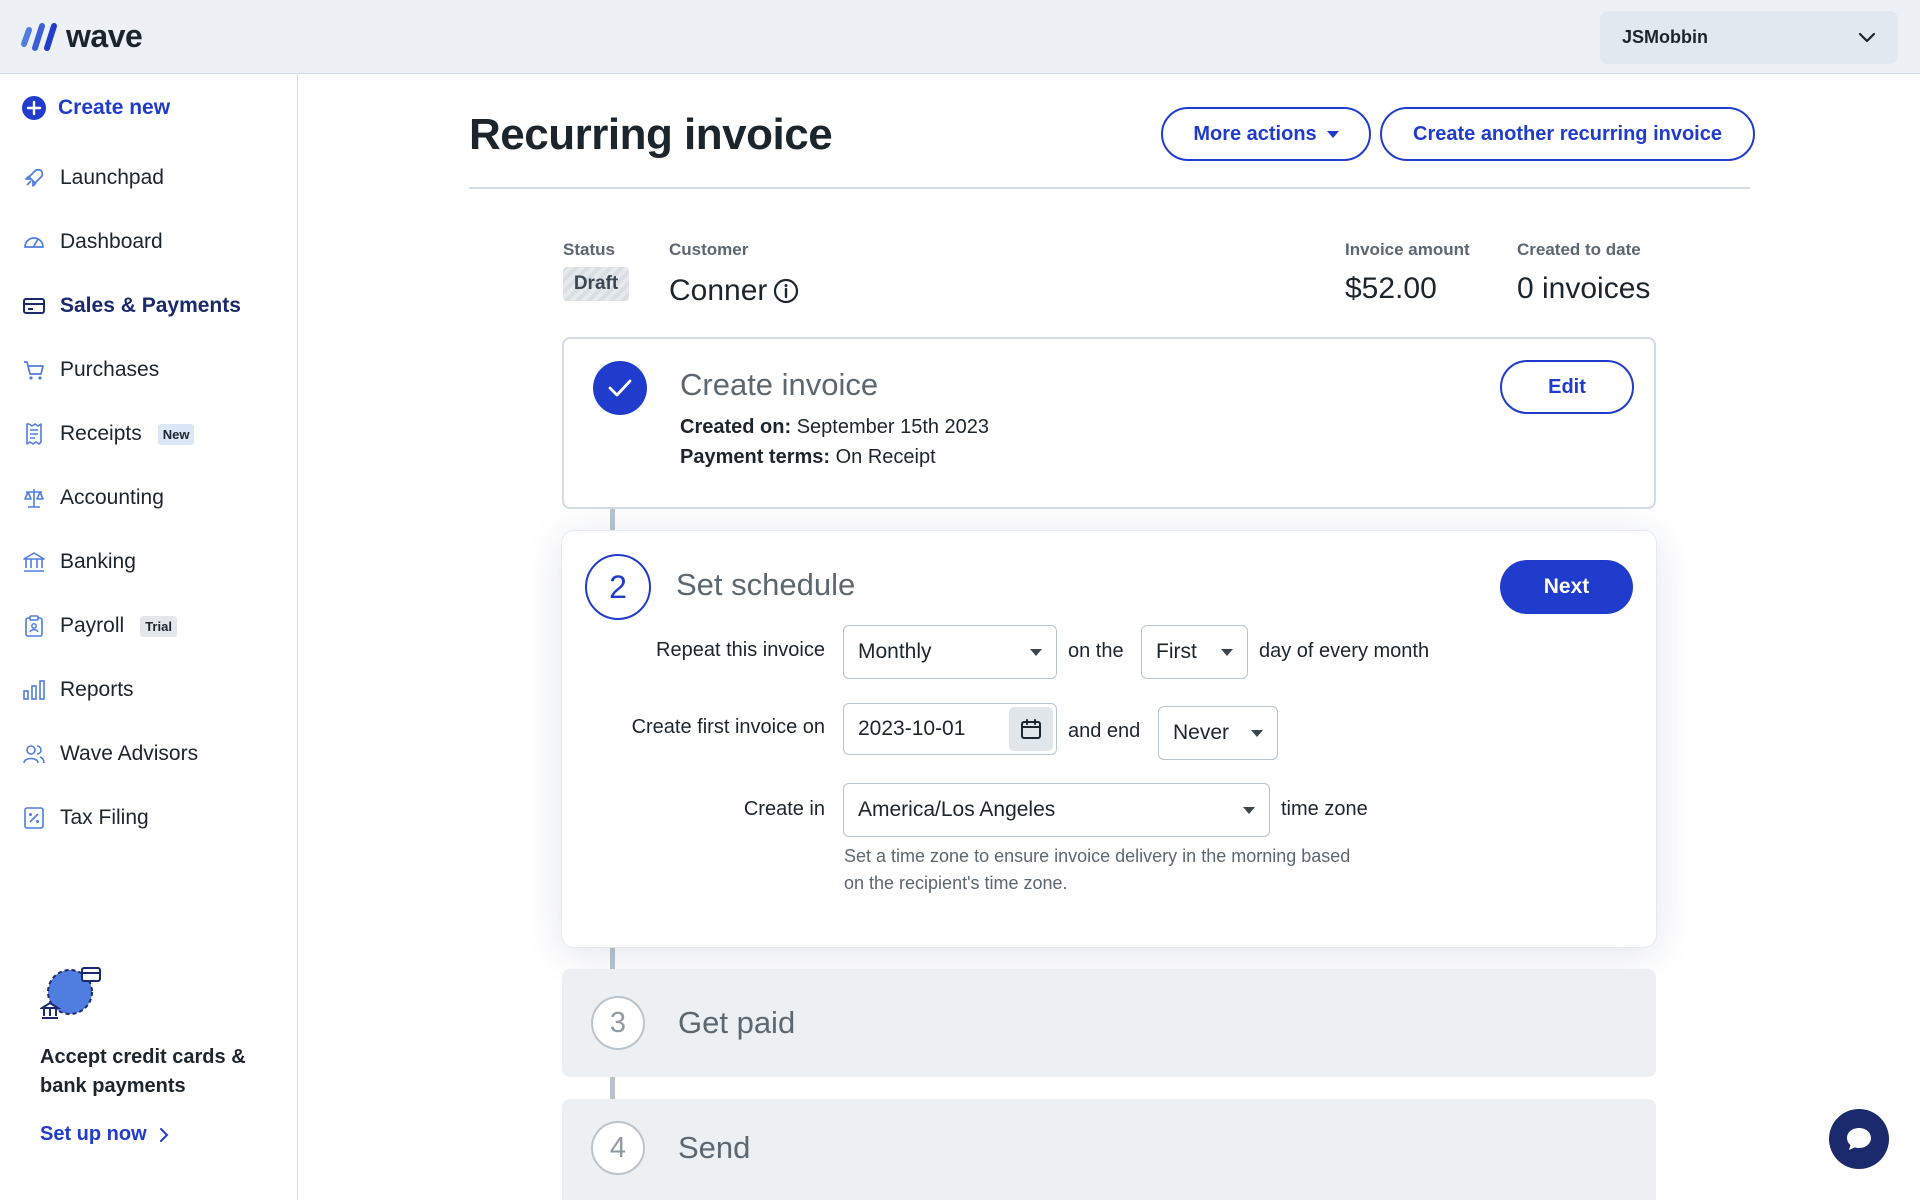 The image size is (1920, 1200). What do you see at coordinates (912, 728) in the screenshot?
I see `first-invoice-date-value: 2023-10-01` at bounding box center [912, 728].